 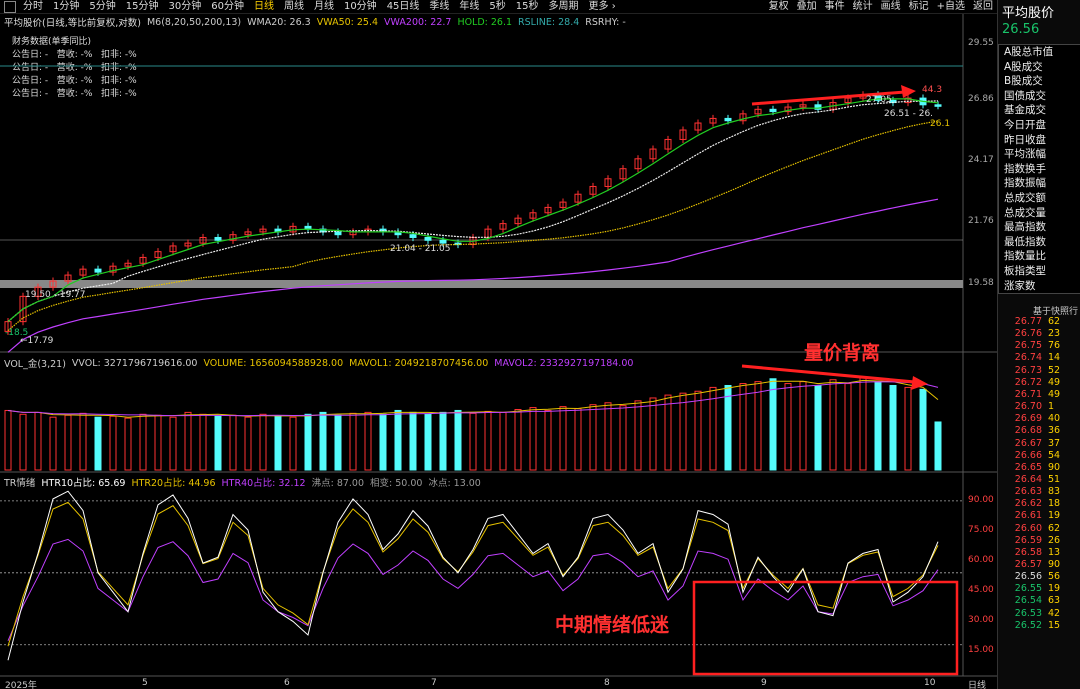 I want to click on price-tick: 24.17, so click(x=981, y=160).